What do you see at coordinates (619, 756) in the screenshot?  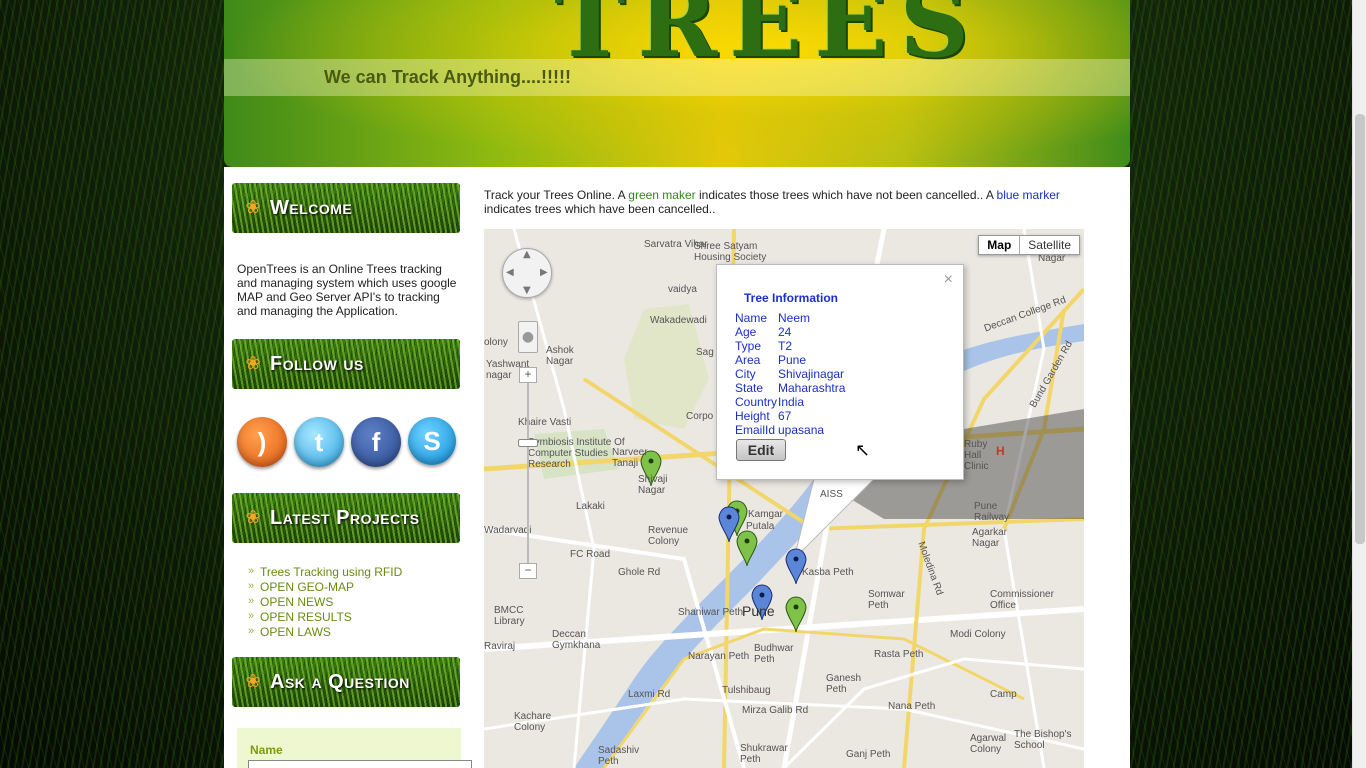 I see `map-label: Sadashiv Peth` at bounding box center [619, 756].